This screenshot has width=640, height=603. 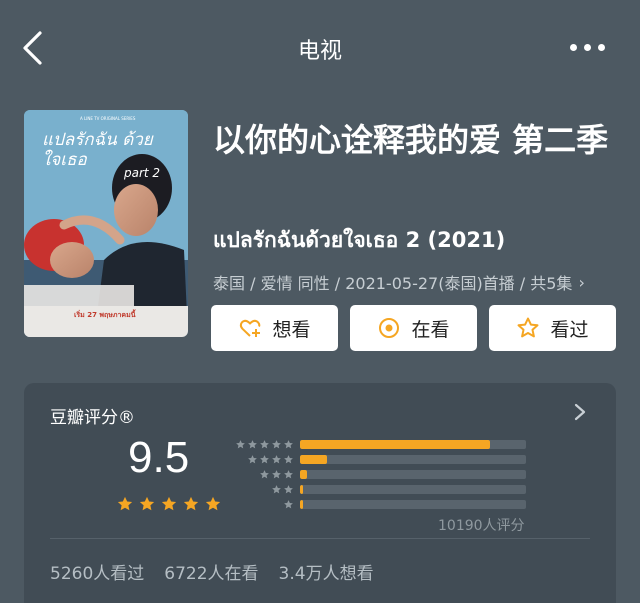 What do you see at coordinates (580, 412) in the screenshot?
I see `chevron-right-icon` at bounding box center [580, 412].